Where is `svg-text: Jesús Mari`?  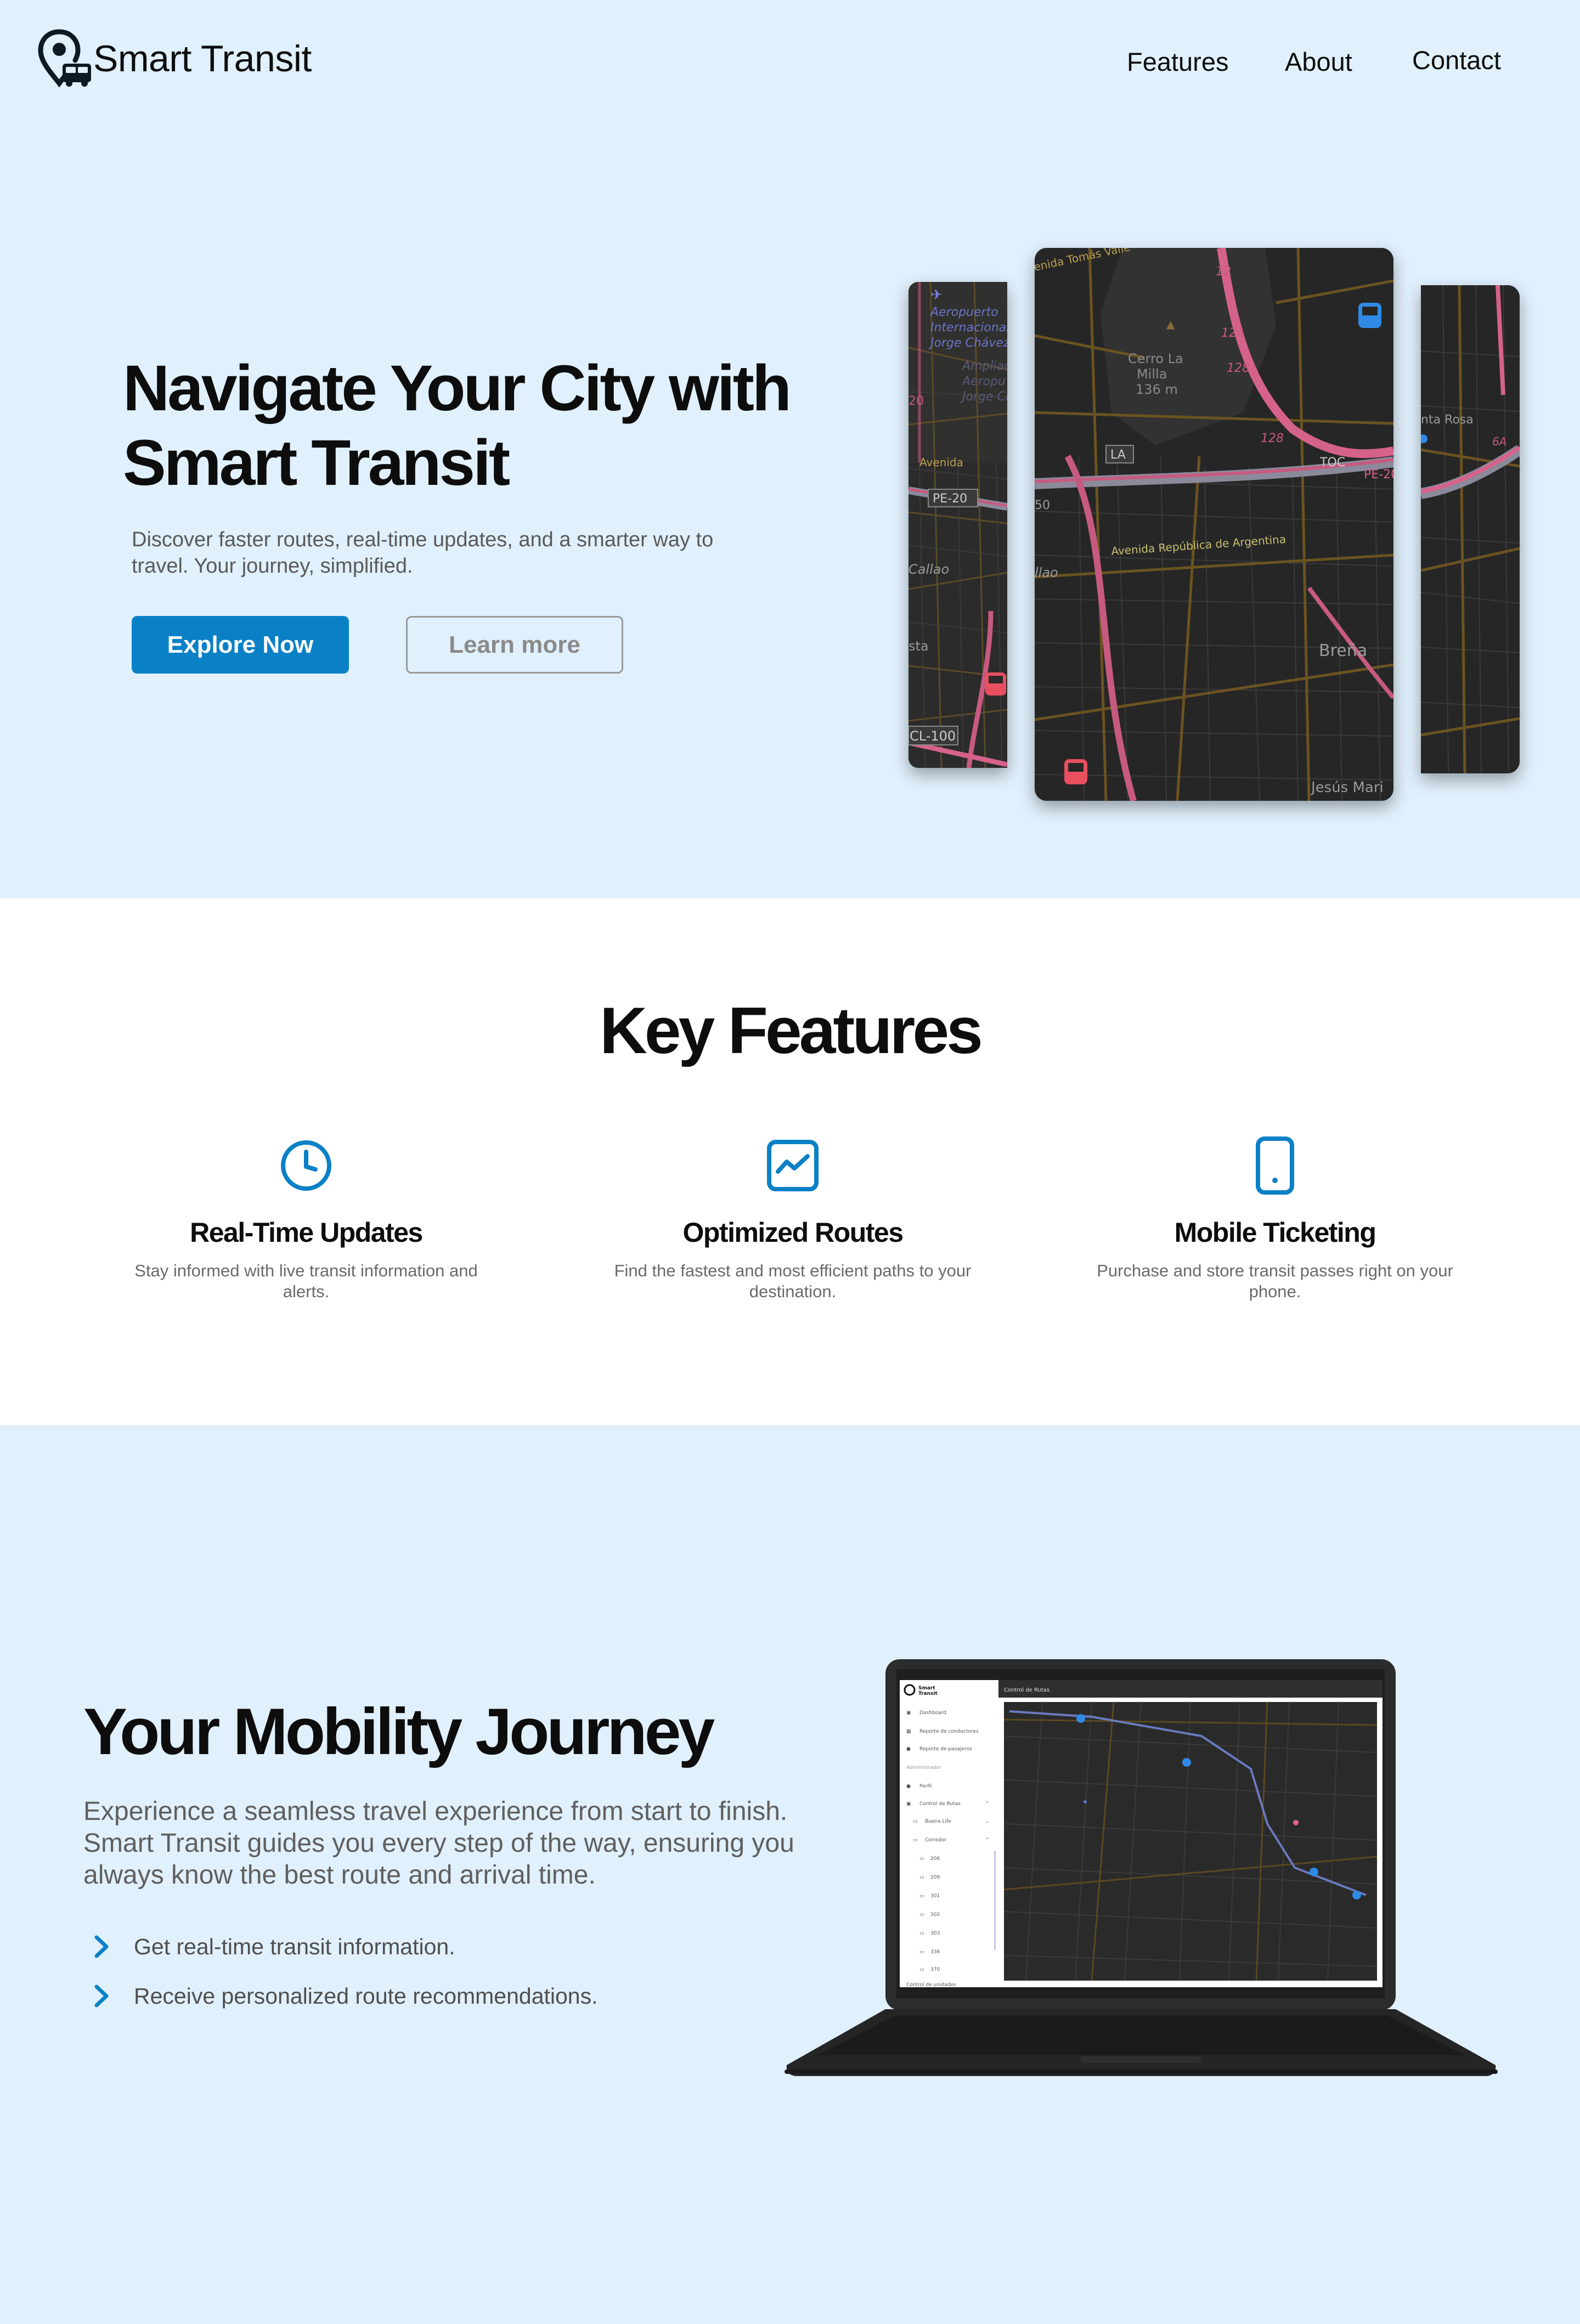 svg-text: Jesús Mari is located at coordinates (1347, 787).